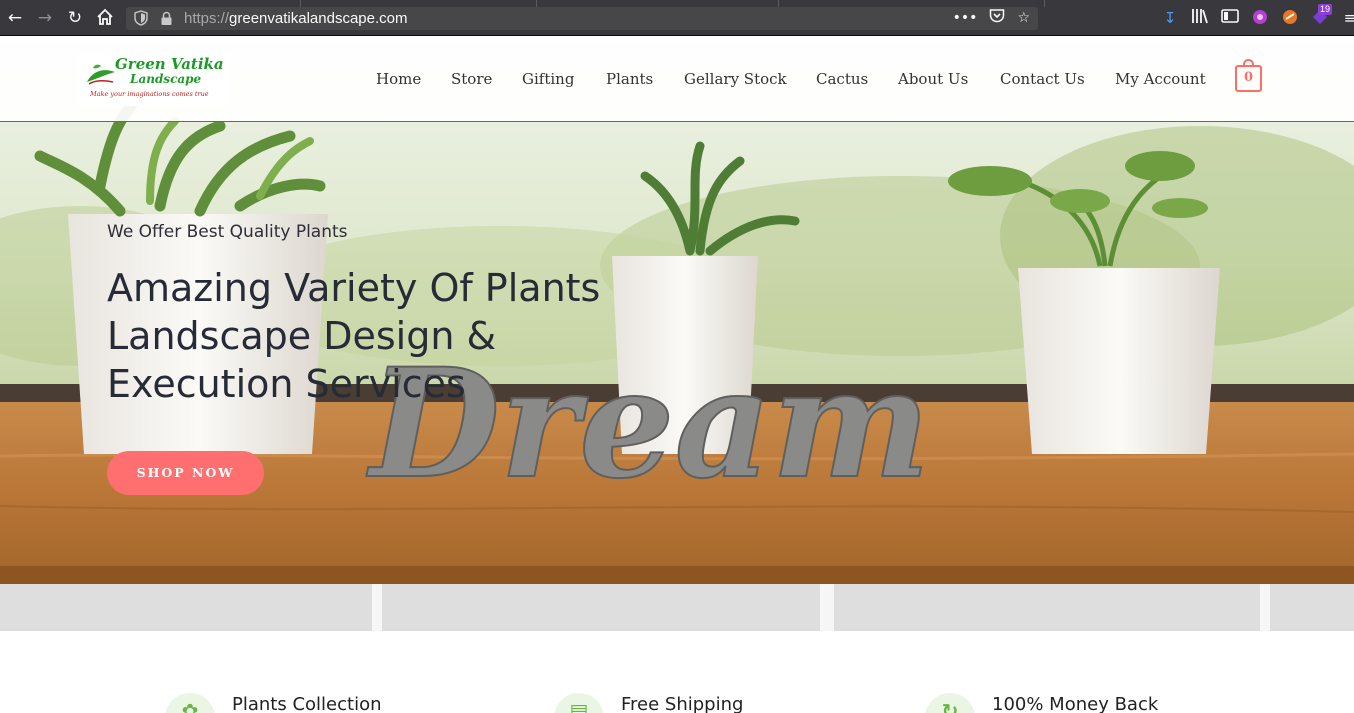 The height and width of the screenshot is (713, 1354). What do you see at coordinates (965, 18) in the screenshot?
I see `page-actions-icon: •••` at bounding box center [965, 18].